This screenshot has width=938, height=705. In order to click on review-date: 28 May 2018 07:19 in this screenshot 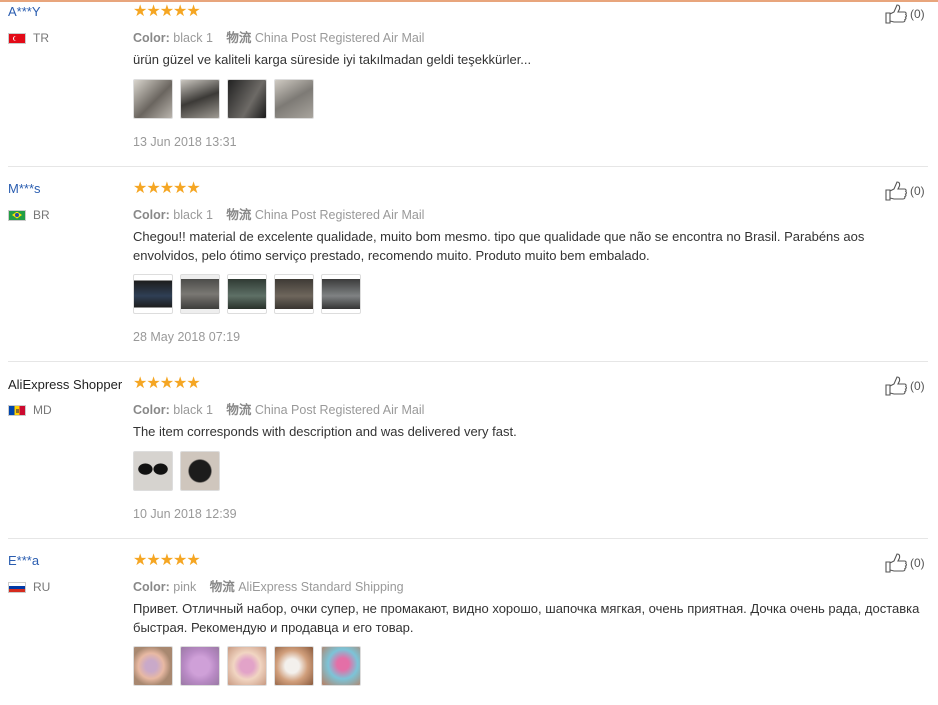, I will do `click(187, 337)`.